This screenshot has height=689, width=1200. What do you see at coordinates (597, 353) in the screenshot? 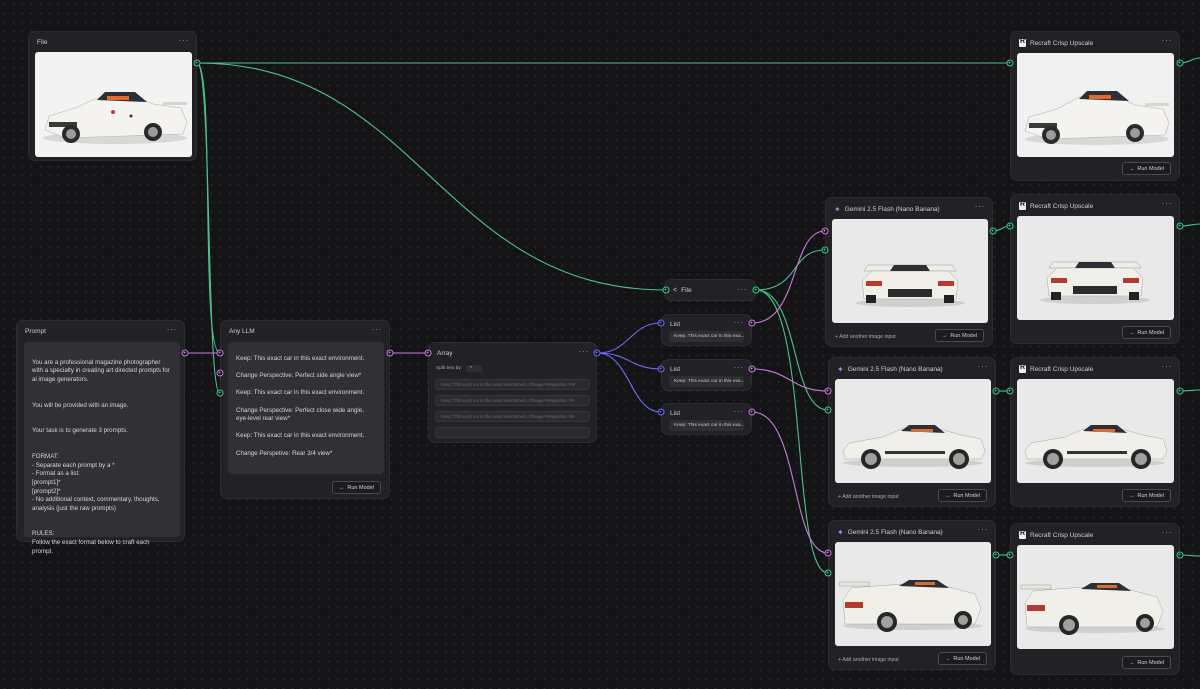
I see `array-output-port` at bounding box center [597, 353].